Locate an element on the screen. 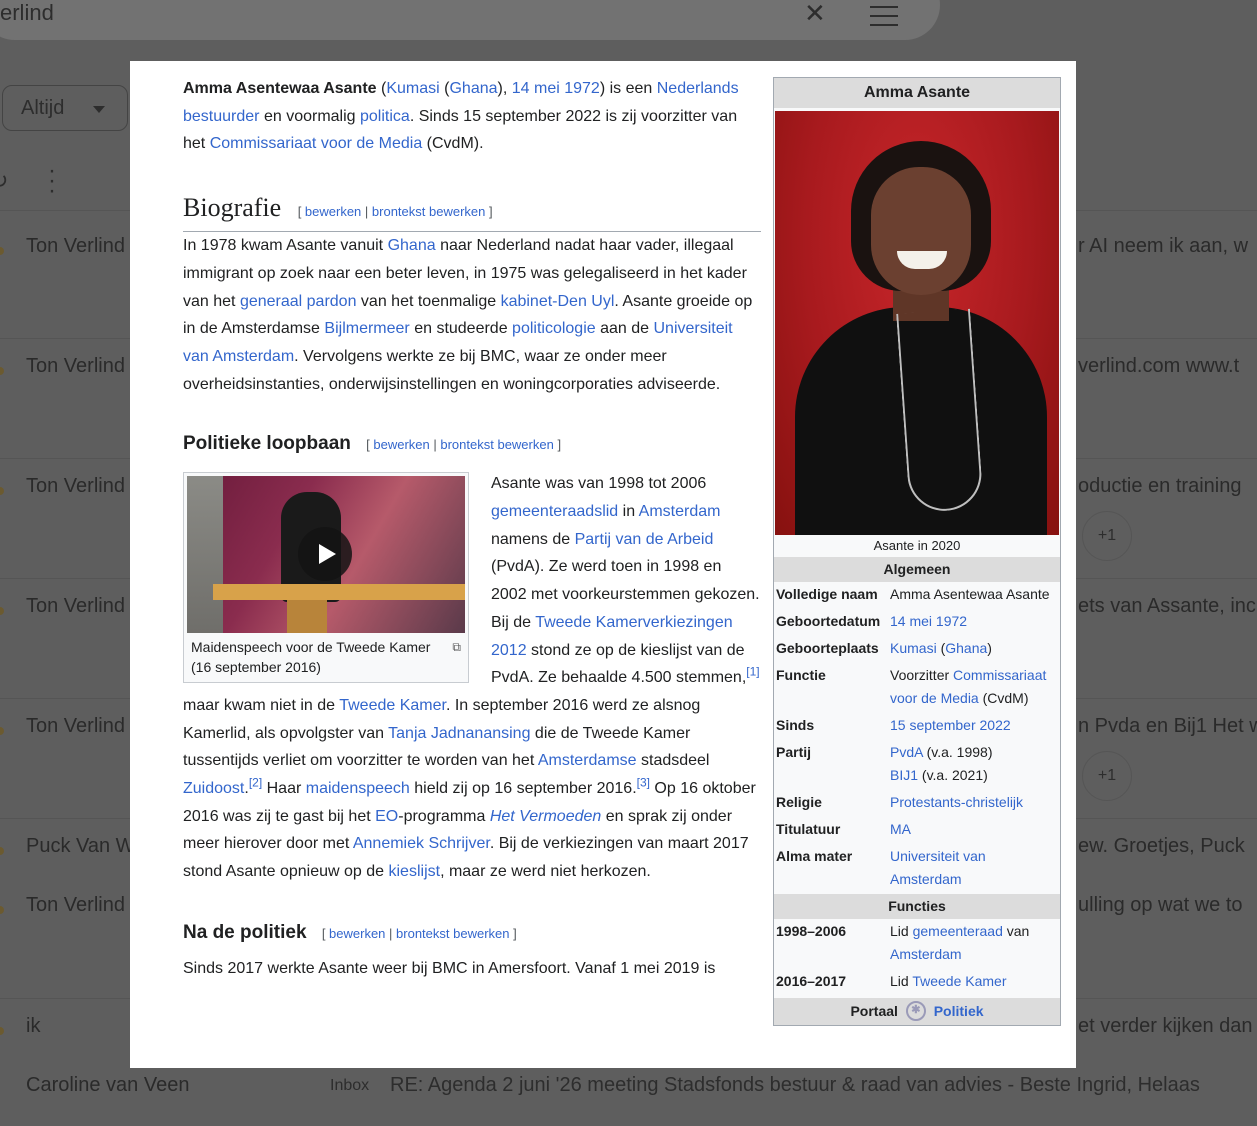 The image size is (1257, 1126). link-politicologie: politicologie is located at coordinates (554, 328).